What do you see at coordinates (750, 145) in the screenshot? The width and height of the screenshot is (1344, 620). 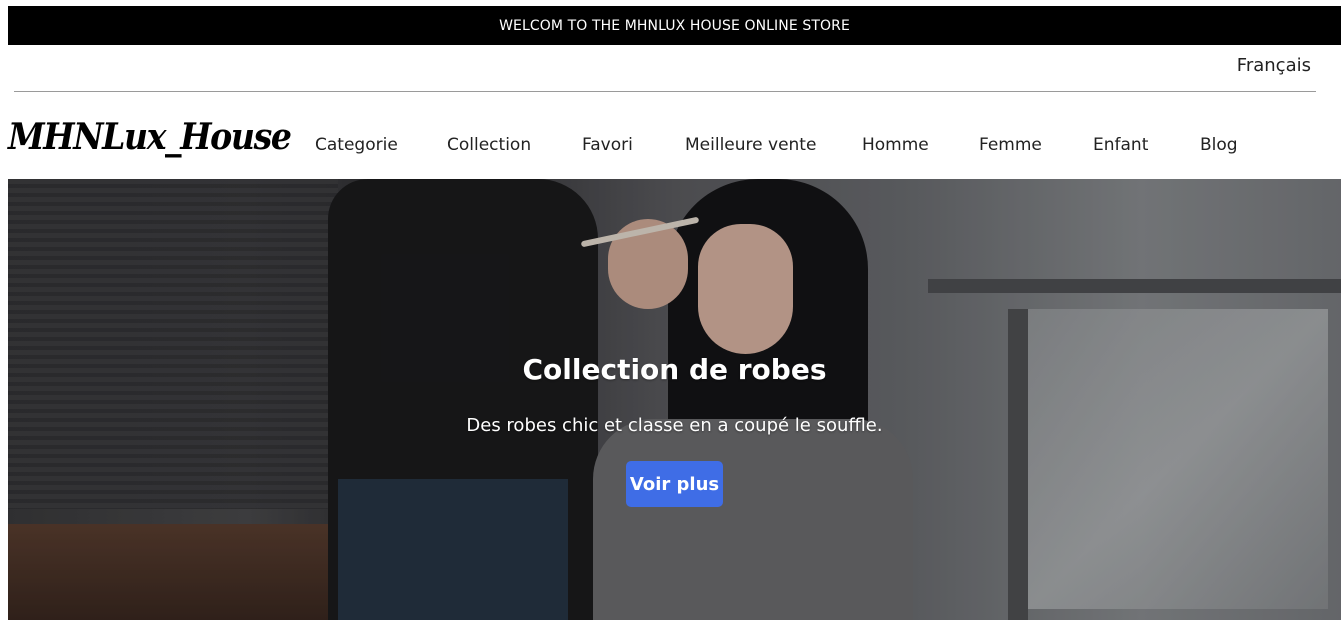 I see `nav-item-meilleure-vente: Meilleure vente` at bounding box center [750, 145].